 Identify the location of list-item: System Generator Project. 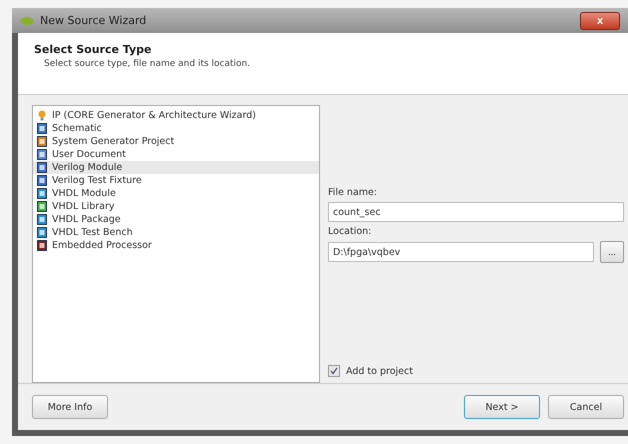
(176, 141).